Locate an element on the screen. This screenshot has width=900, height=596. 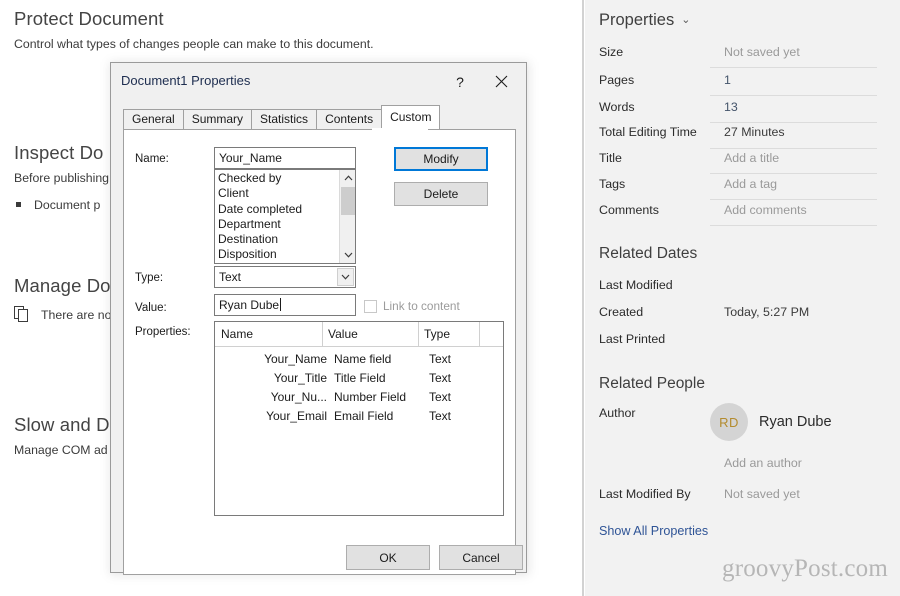
inspect-document-bullet-label: Document p is located at coordinates (67, 205).